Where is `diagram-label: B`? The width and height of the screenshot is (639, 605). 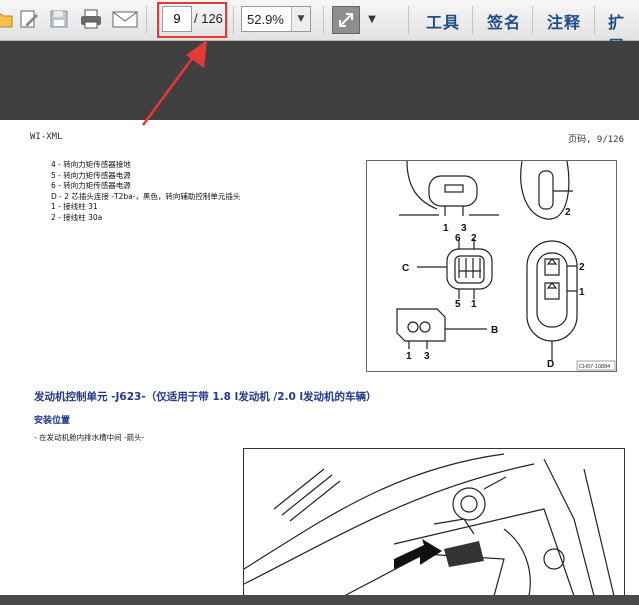 diagram-label: B is located at coordinates (494, 330).